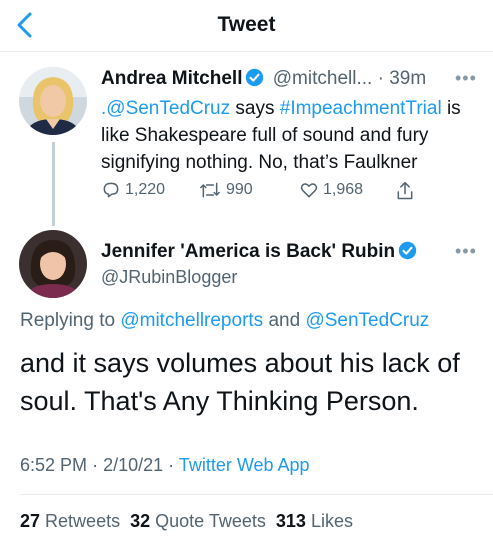 The height and width of the screenshot is (544, 493). Describe the element at coordinates (145, 189) in the screenshot. I see `reply-count: 1,220` at that location.